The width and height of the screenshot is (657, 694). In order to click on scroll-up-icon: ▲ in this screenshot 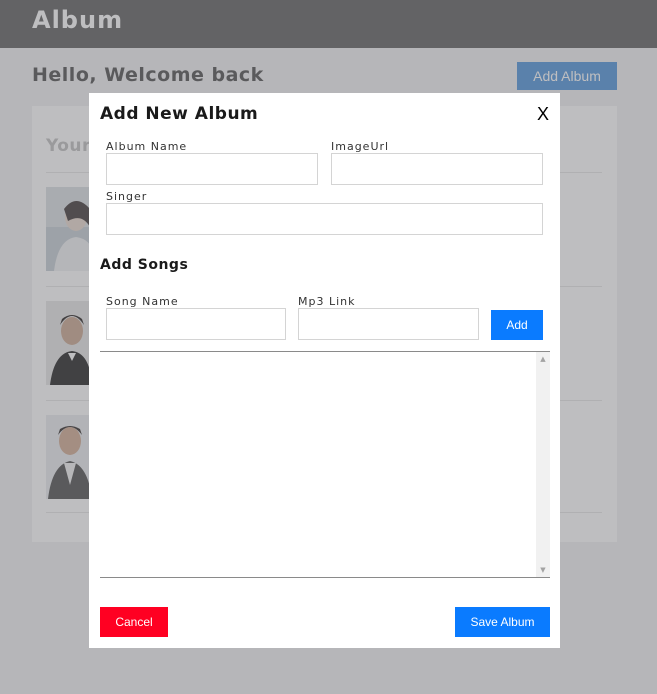, I will do `click(543, 359)`.